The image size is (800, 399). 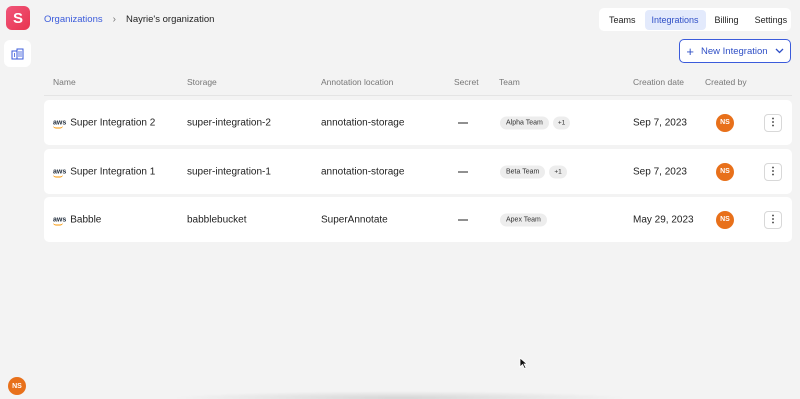 I want to click on integration-name-cell: aws Super Integration 2, so click(x=104, y=122).